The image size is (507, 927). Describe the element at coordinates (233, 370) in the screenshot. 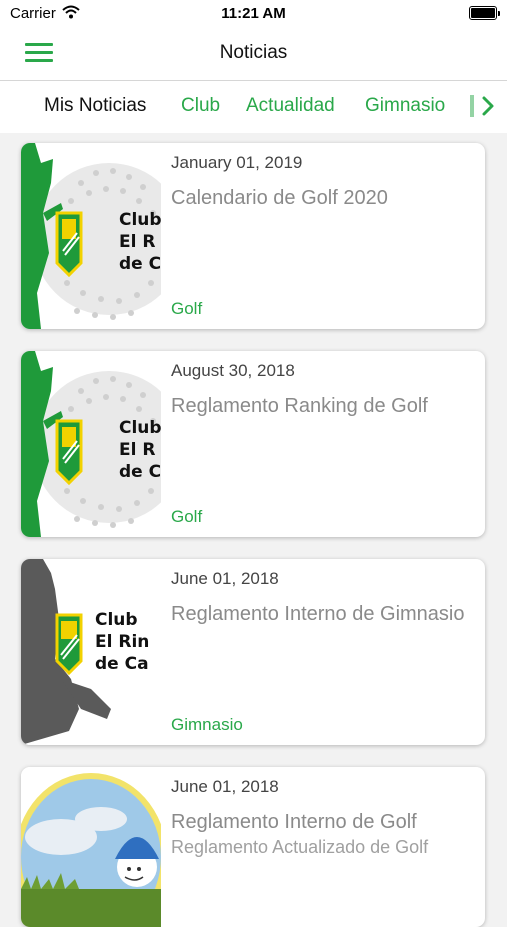

I see `news-date: August 30, 2018` at that location.